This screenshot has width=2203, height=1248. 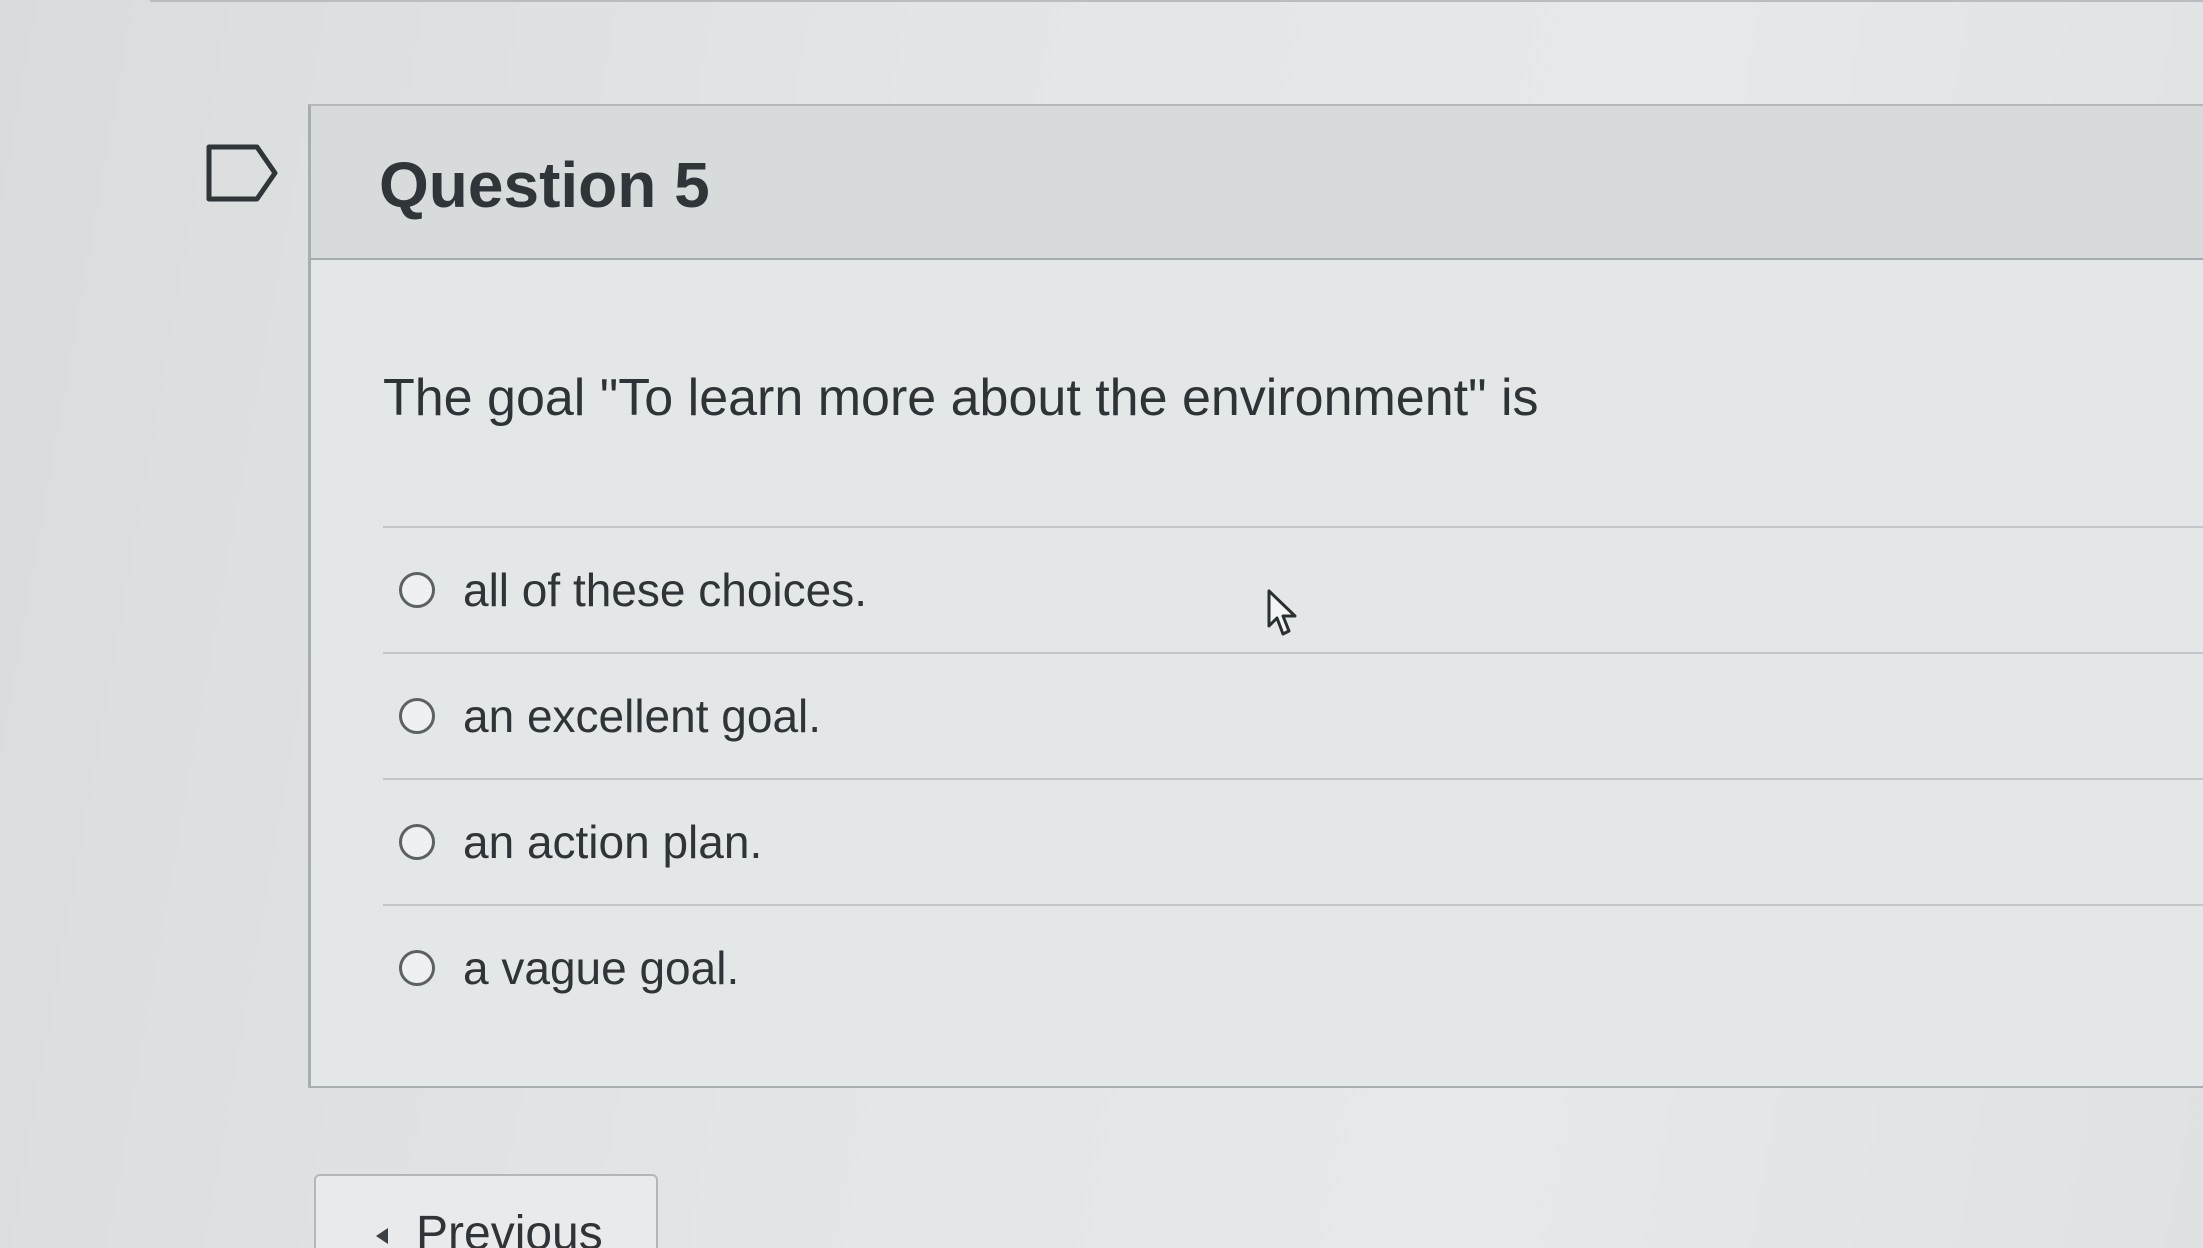 What do you see at coordinates (1257, 183) in the screenshot?
I see `question-header: Question 5` at bounding box center [1257, 183].